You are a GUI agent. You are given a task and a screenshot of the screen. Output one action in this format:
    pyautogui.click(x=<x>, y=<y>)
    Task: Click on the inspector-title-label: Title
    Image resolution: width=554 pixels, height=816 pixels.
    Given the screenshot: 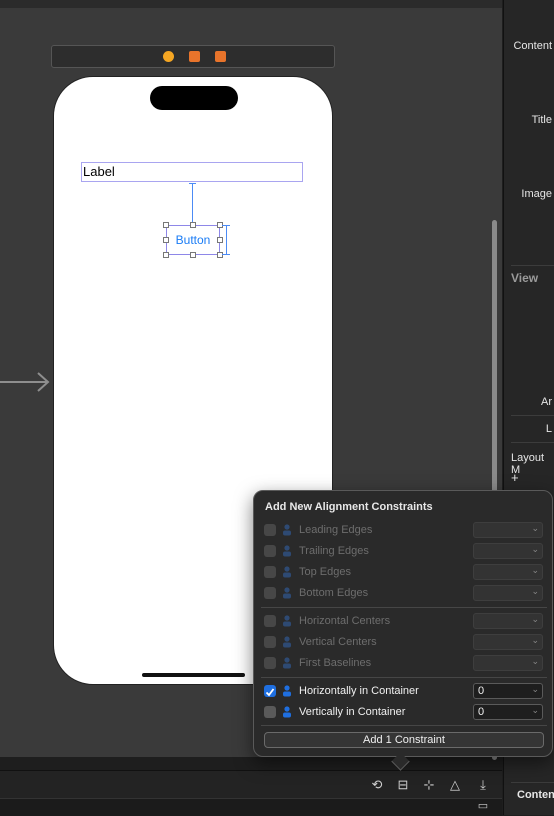 What is the action you would take?
    pyautogui.click(x=541, y=120)
    